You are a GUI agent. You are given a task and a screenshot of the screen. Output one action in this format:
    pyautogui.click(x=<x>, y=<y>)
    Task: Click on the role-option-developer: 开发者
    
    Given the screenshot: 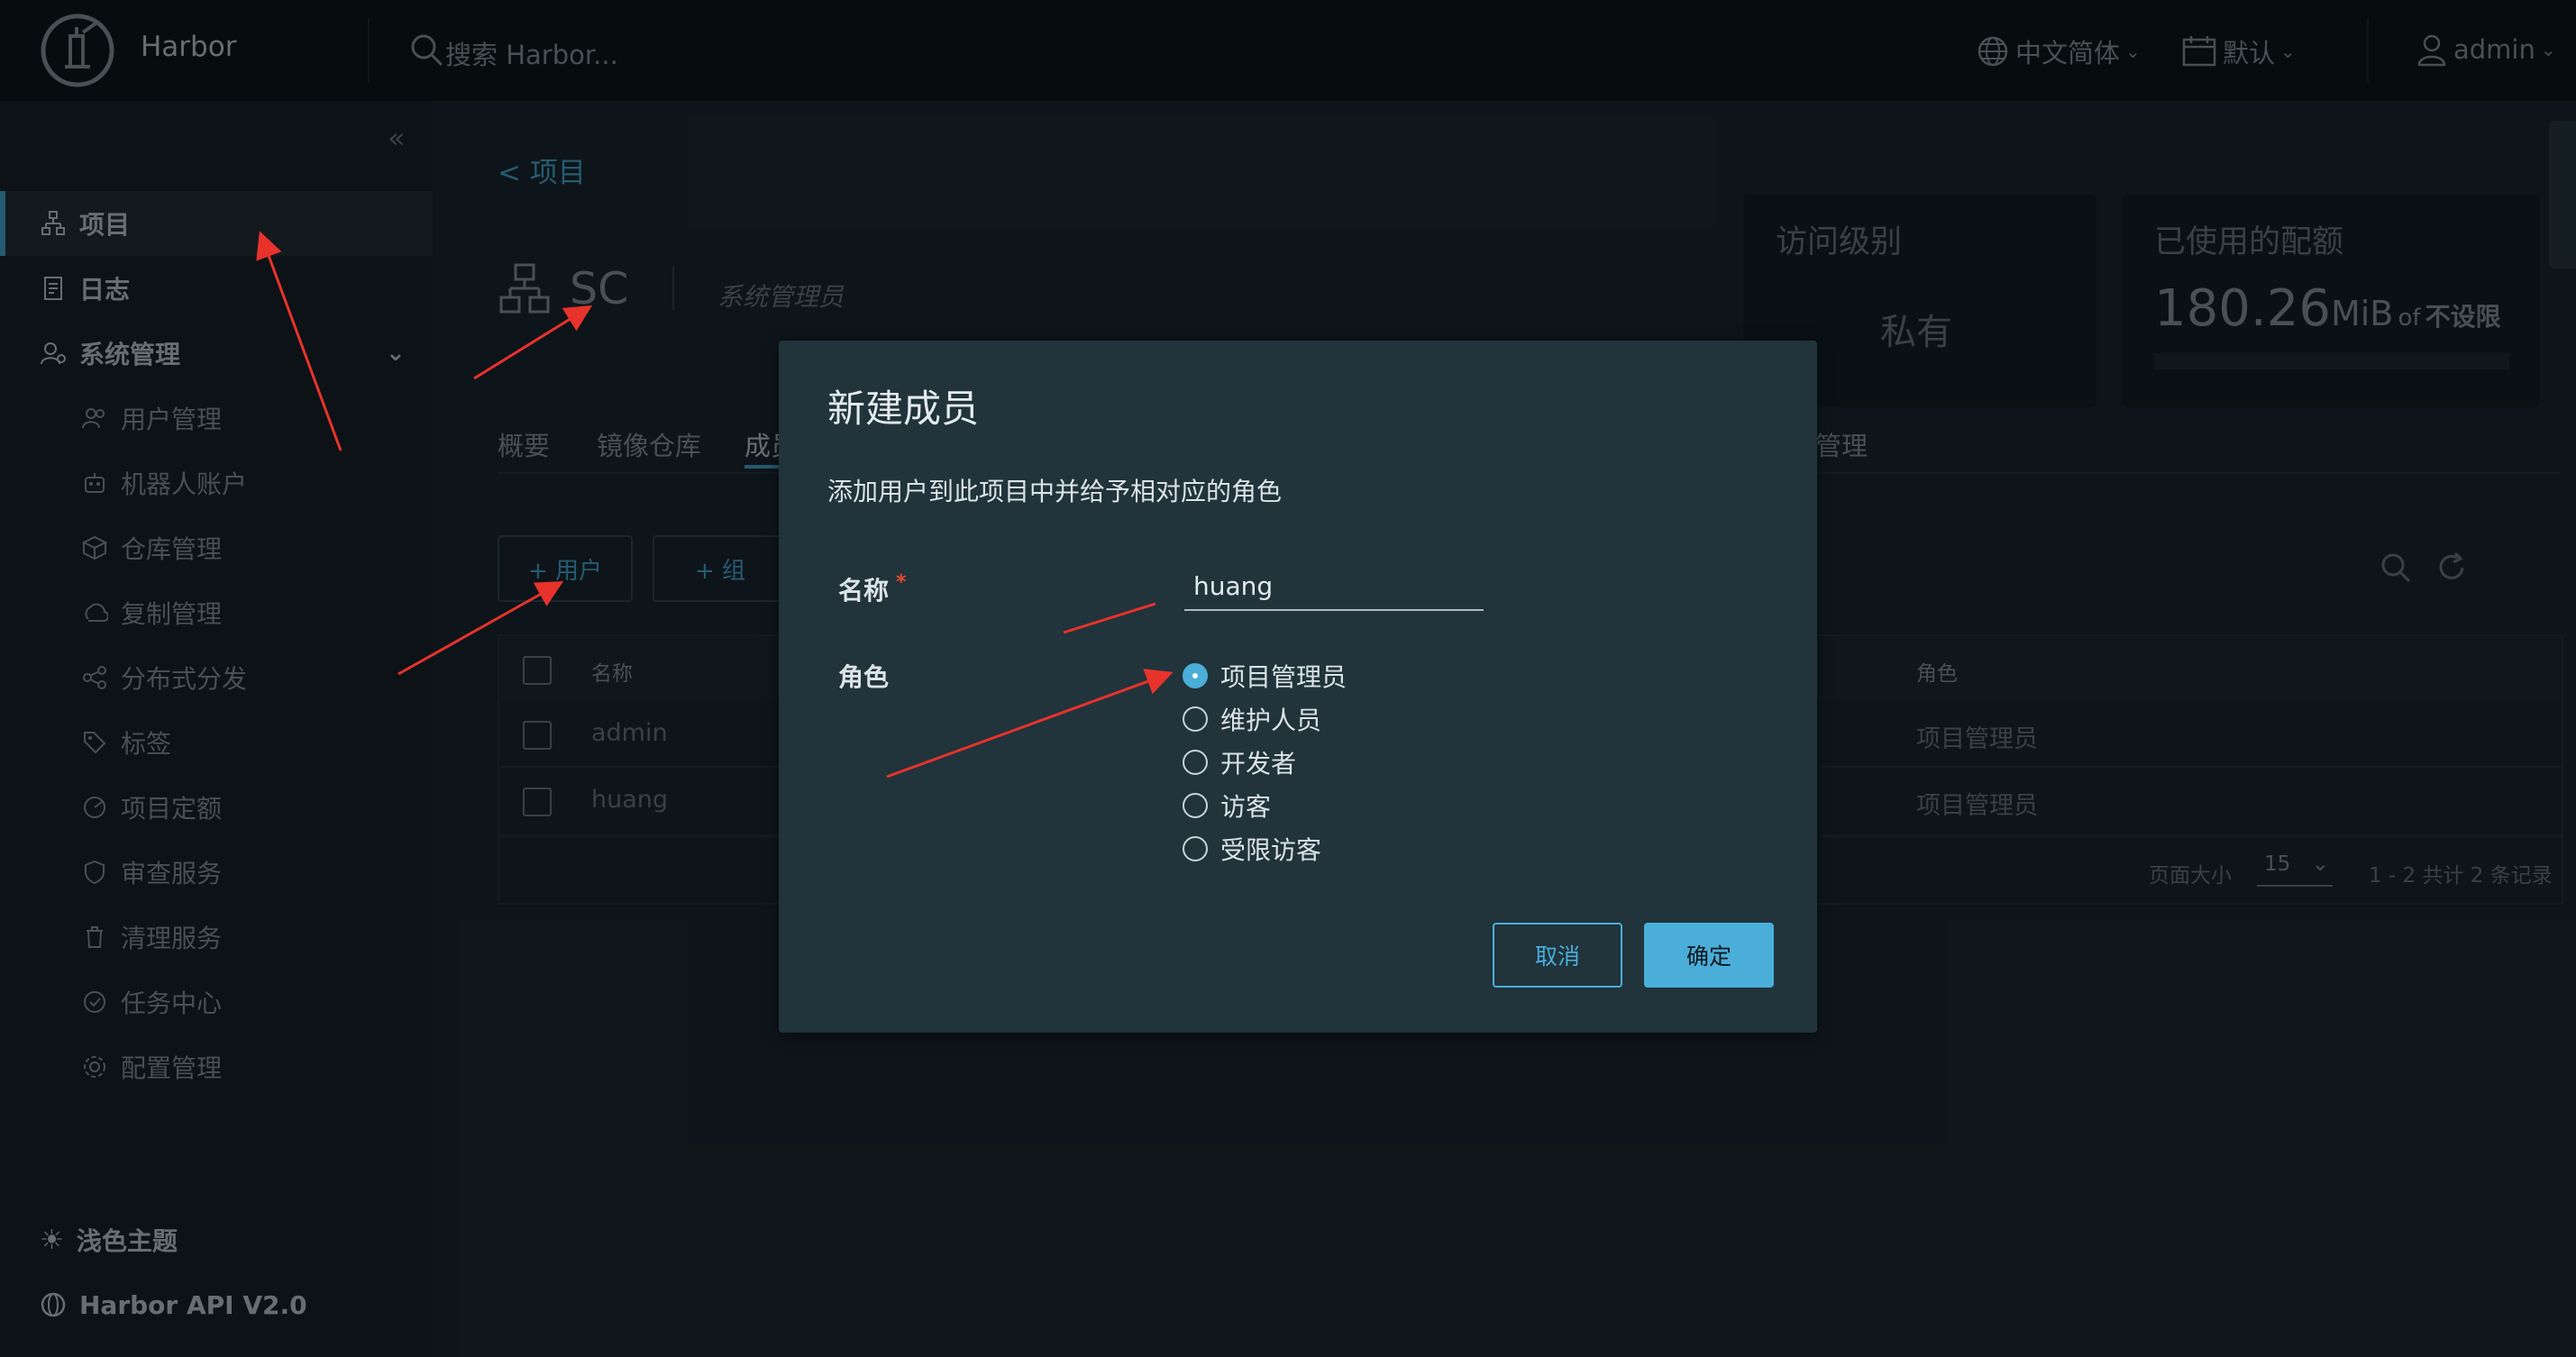 What is the action you would take?
    pyautogui.click(x=1239, y=762)
    